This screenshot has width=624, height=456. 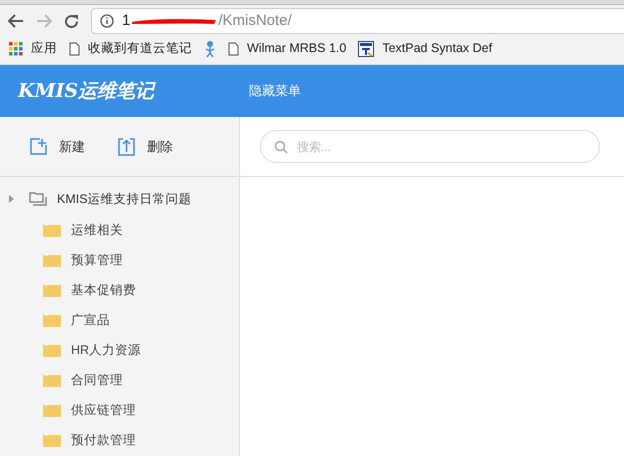 I want to click on tree-item: 基本促销费, so click(x=119, y=290).